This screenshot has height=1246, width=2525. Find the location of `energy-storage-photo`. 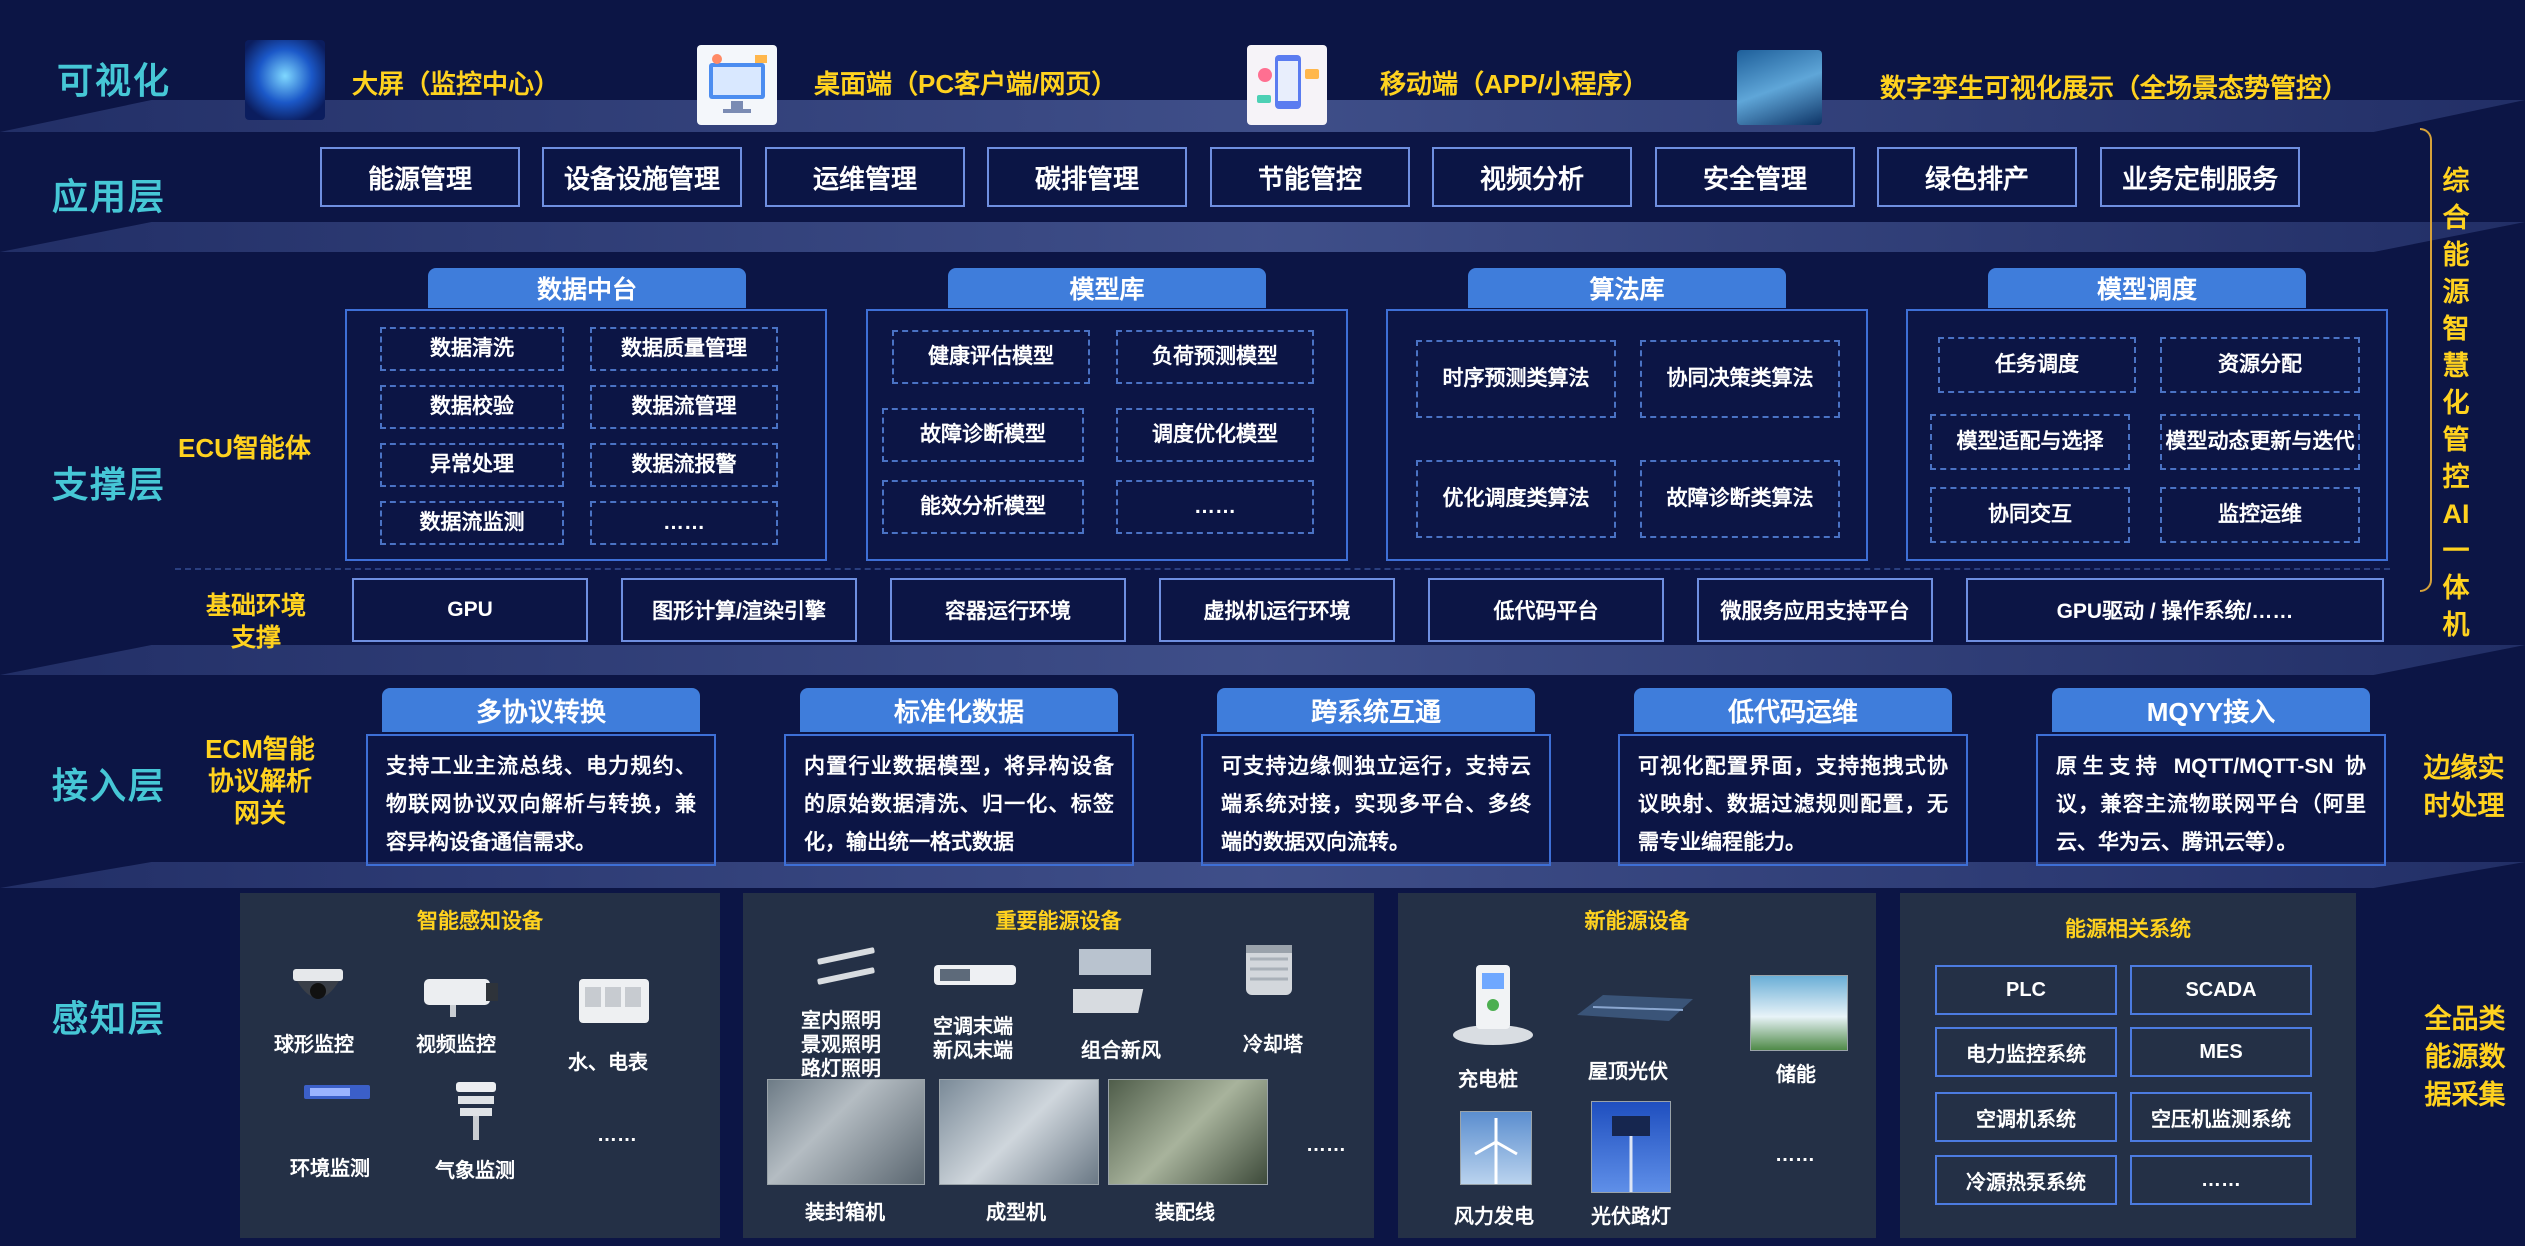

energy-storage-photo is located at coordinates (1799, 1013).